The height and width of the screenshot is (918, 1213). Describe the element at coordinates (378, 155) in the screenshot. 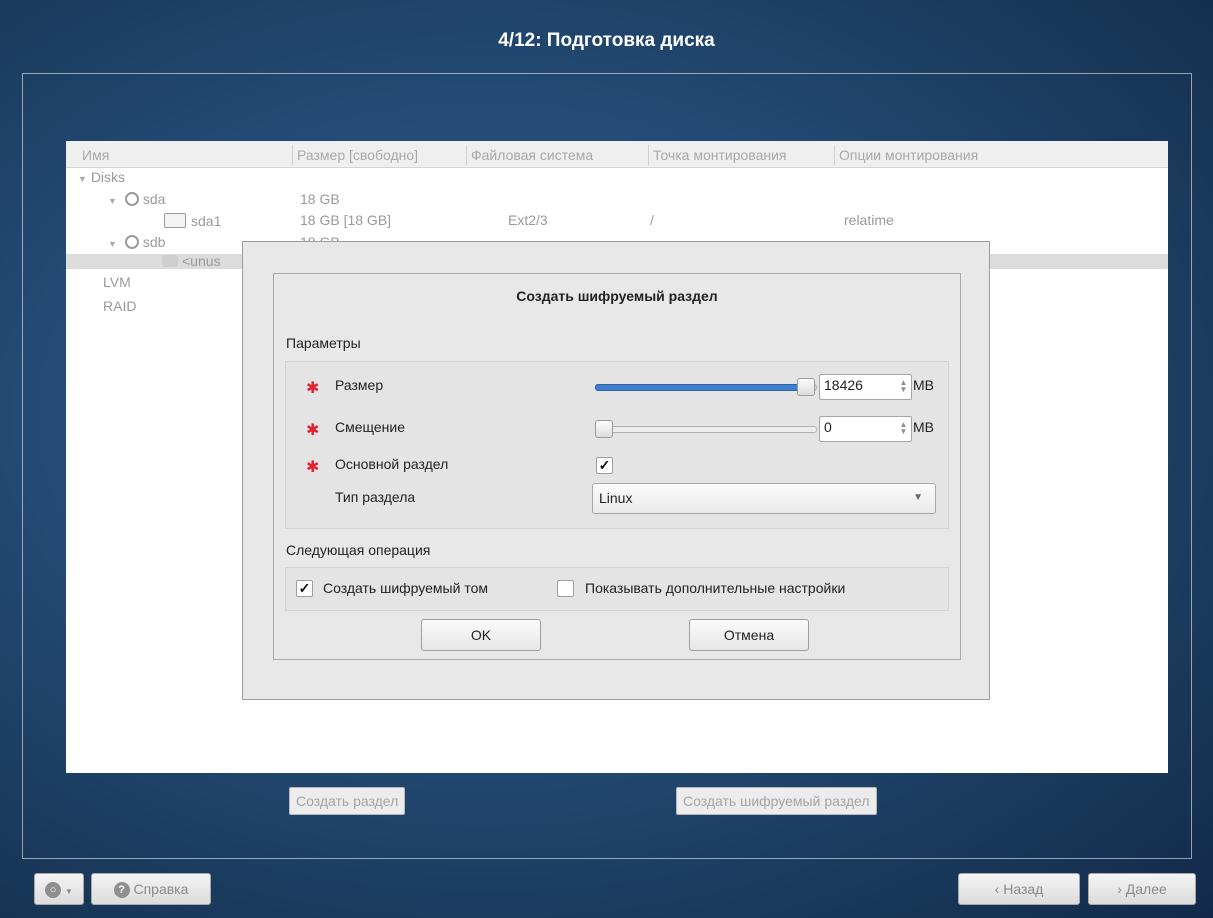

I see `column-header-size: Размер [свободно]` at that location.